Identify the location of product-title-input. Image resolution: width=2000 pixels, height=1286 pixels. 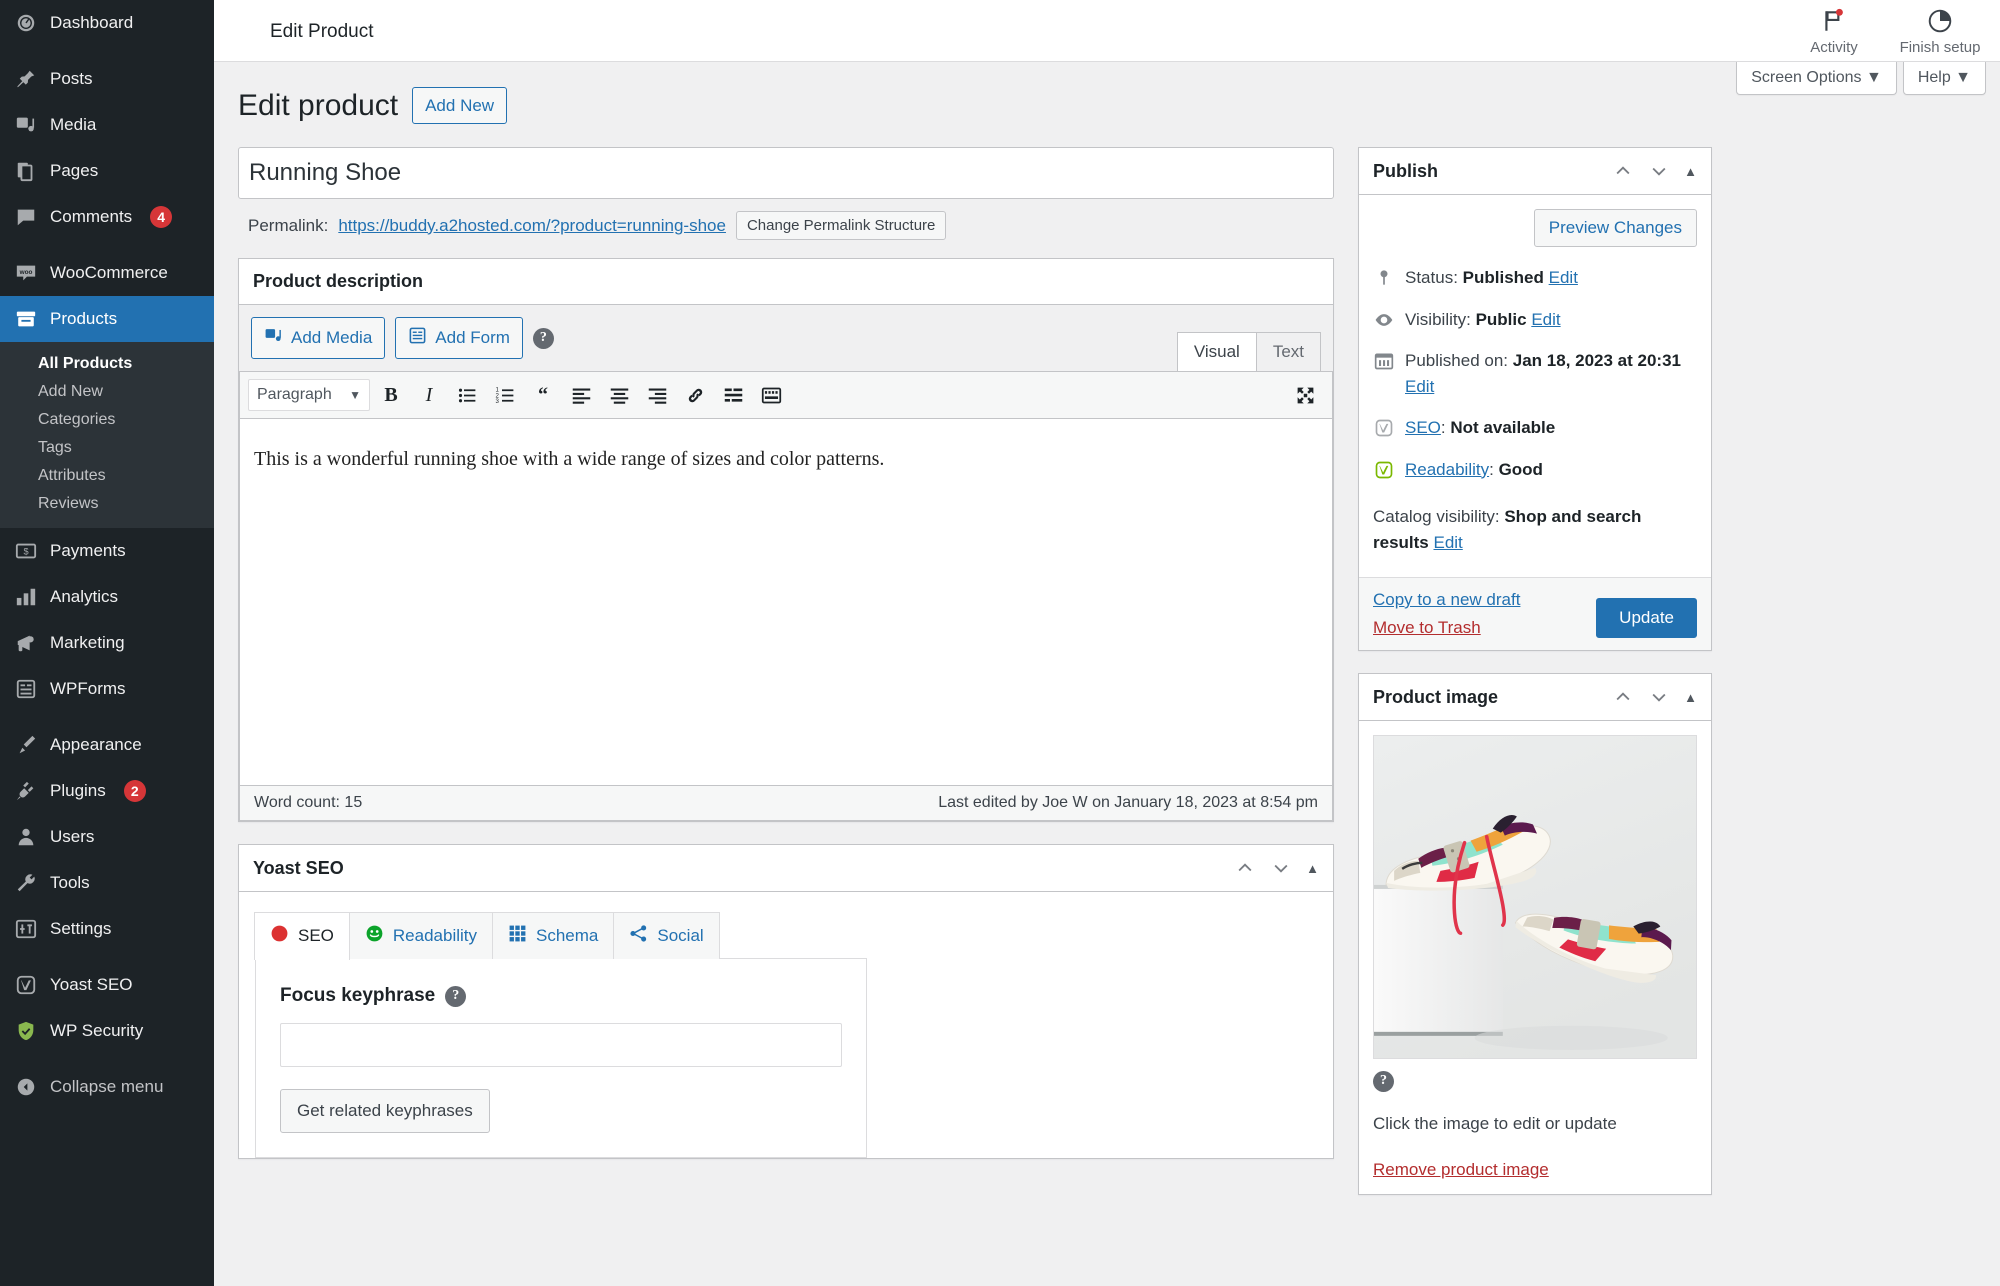
(786, 173).